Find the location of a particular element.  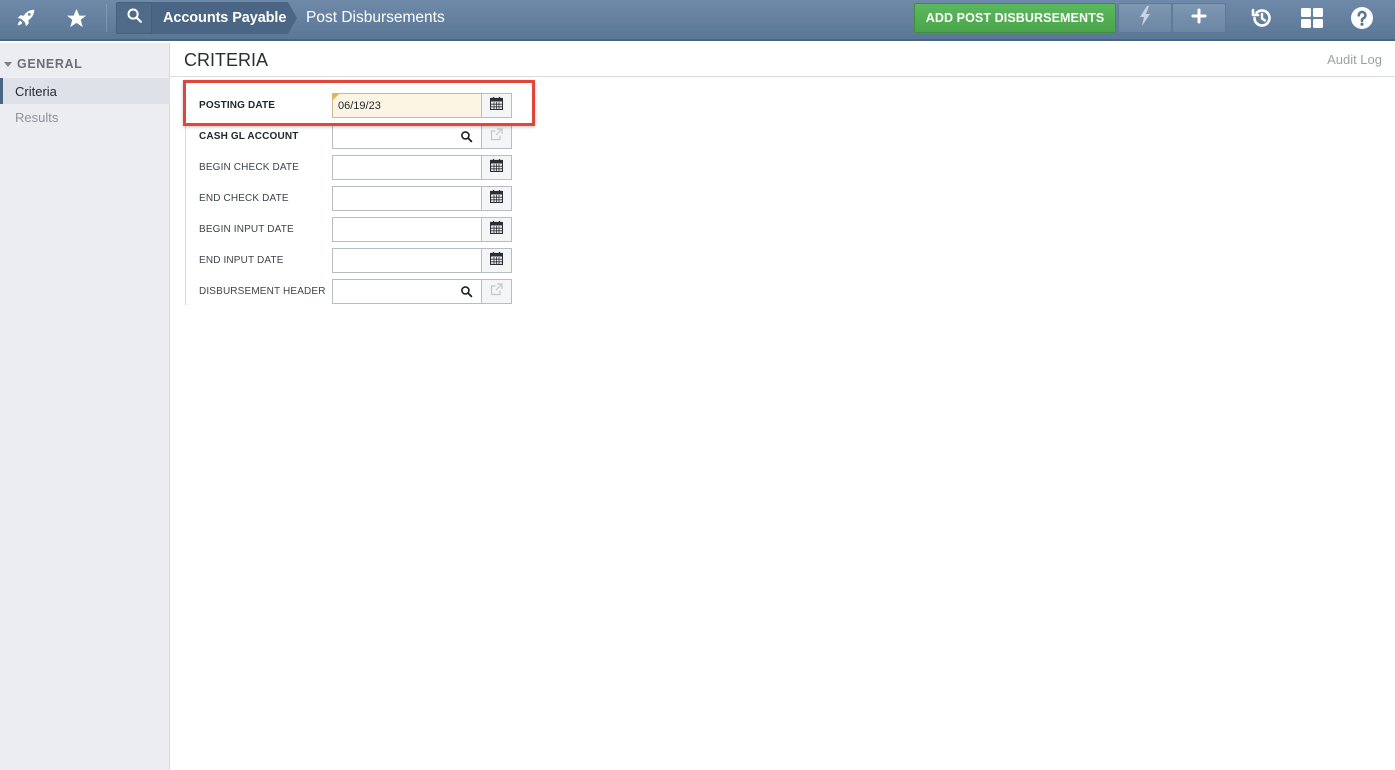

end-check-date-calendar-button is located at coordinates (496, 198).